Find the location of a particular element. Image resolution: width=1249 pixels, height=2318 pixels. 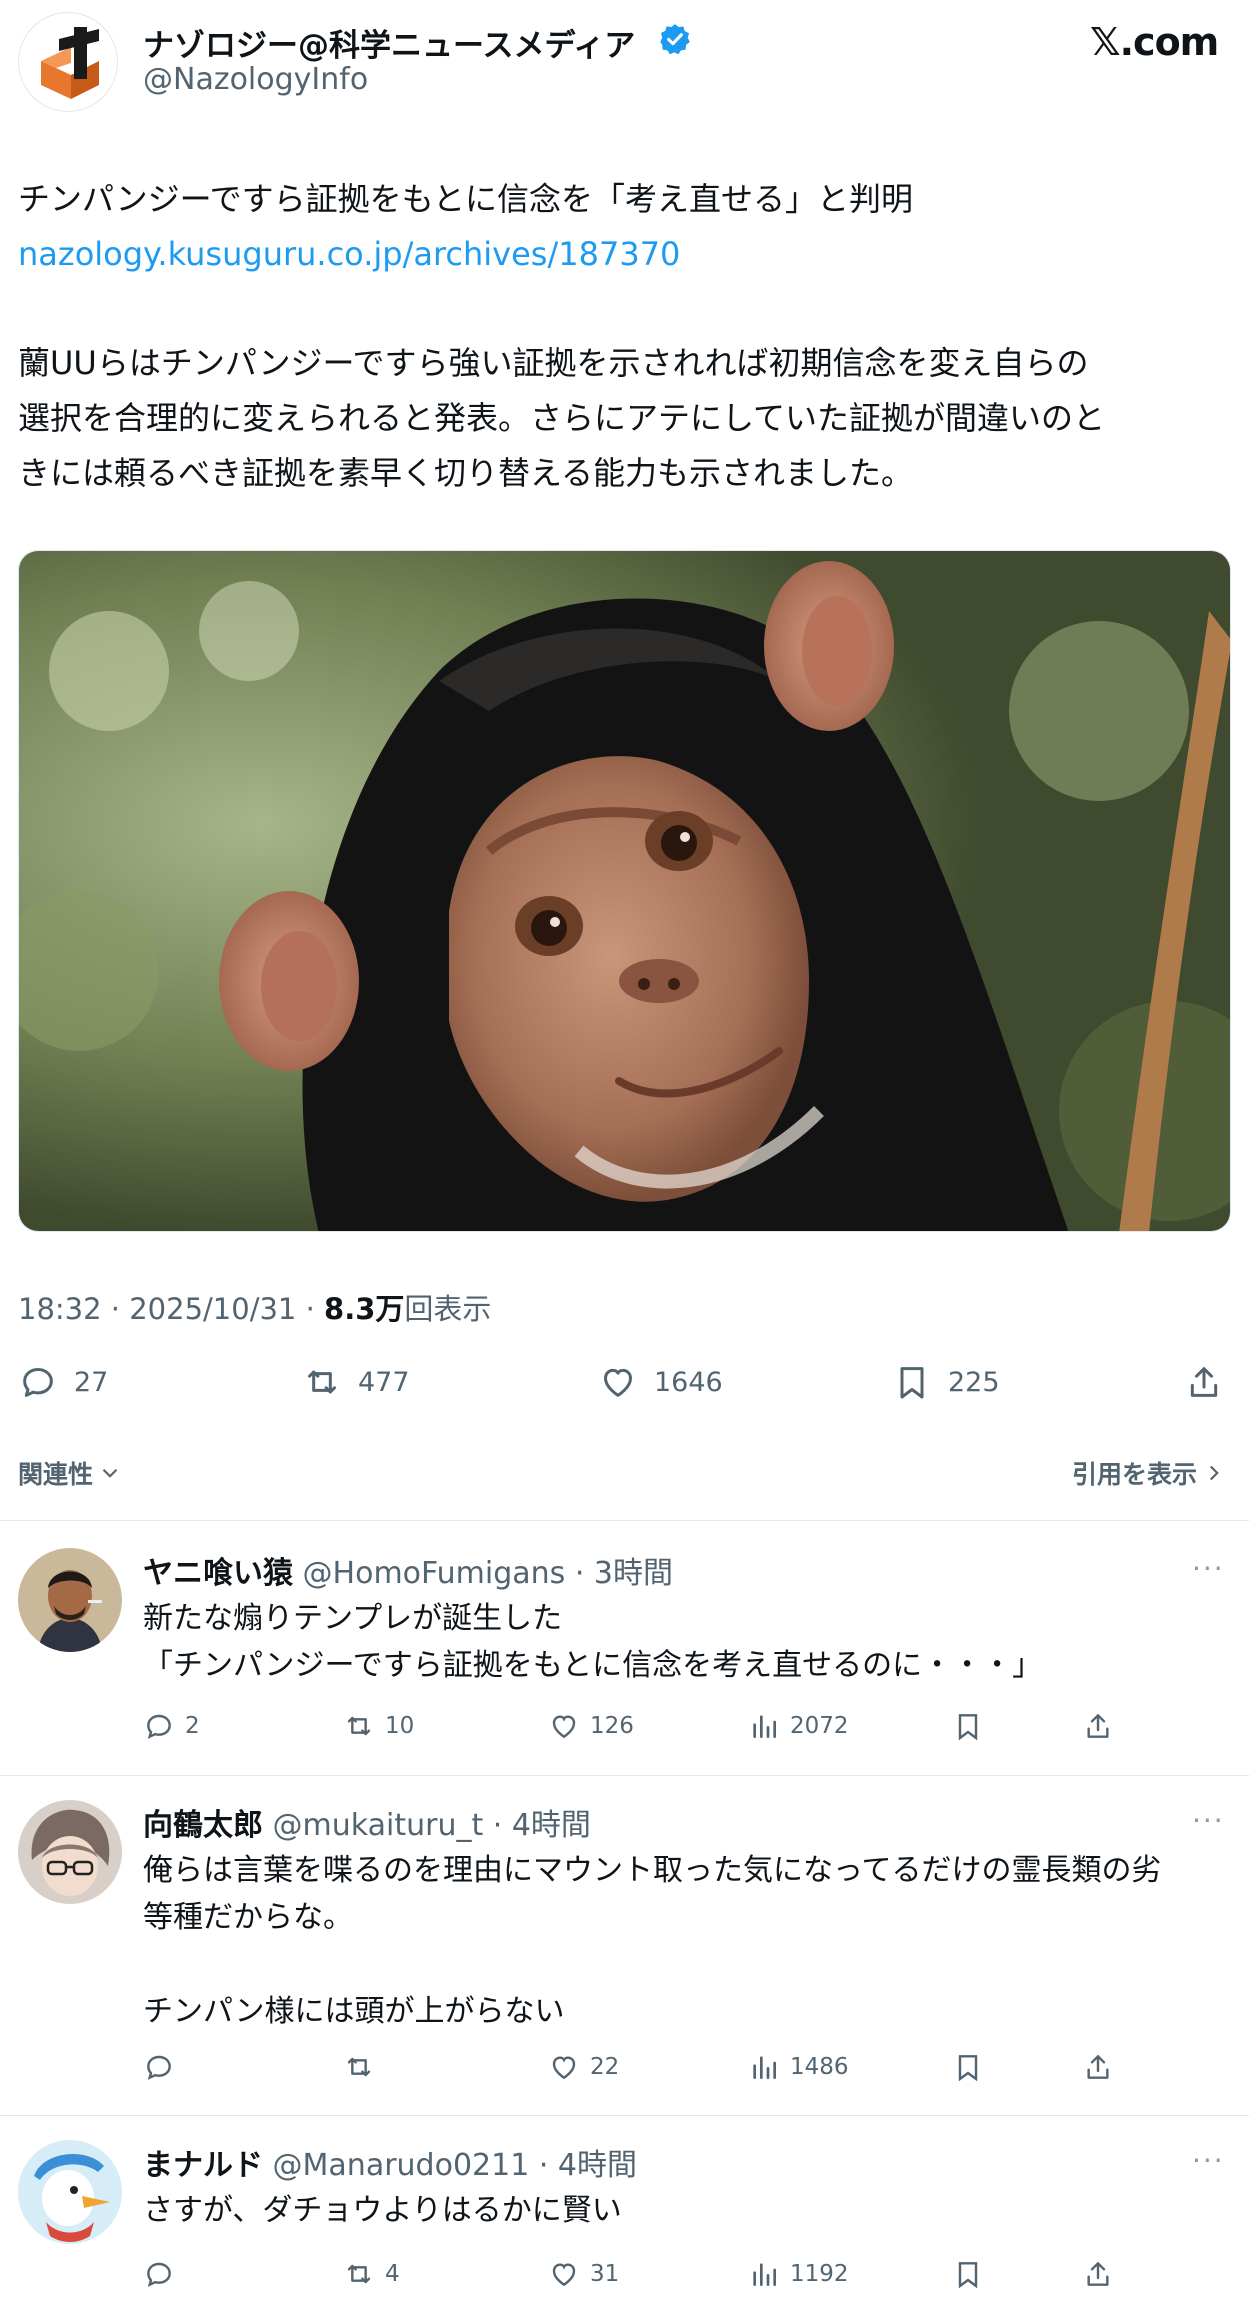

view-count: 8.3万 is located at coordinates (364, 1309).